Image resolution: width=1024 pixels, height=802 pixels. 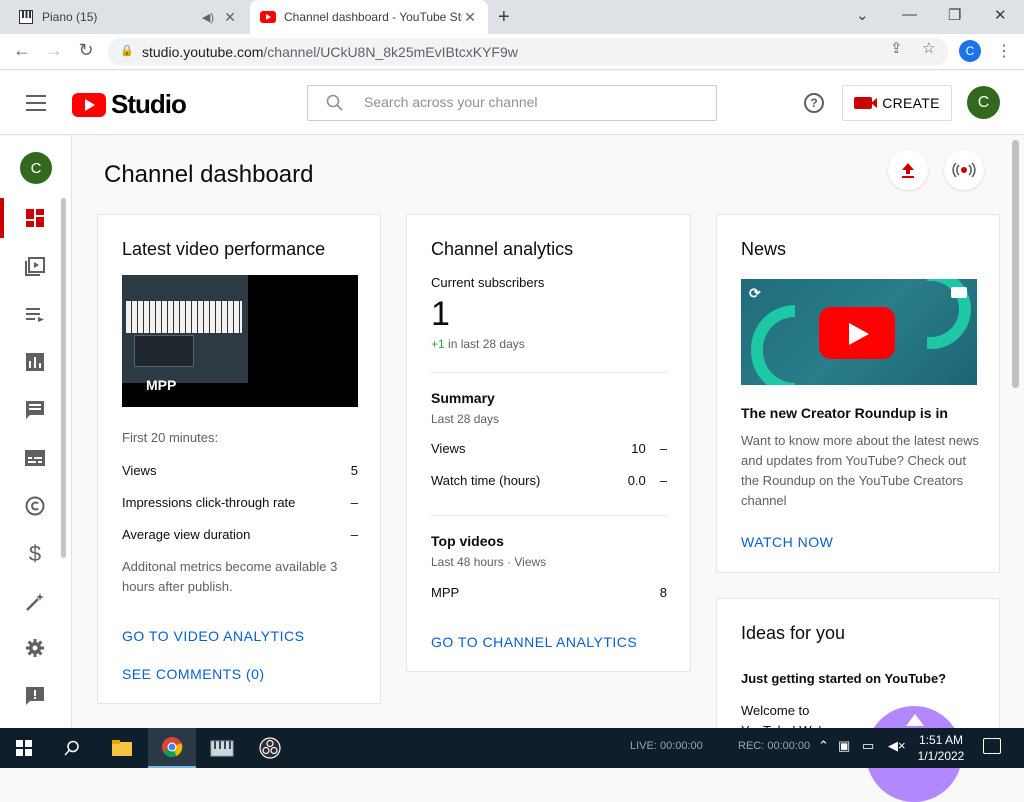 I want to click on taskbar-chrome, so click(x=172, y=748).